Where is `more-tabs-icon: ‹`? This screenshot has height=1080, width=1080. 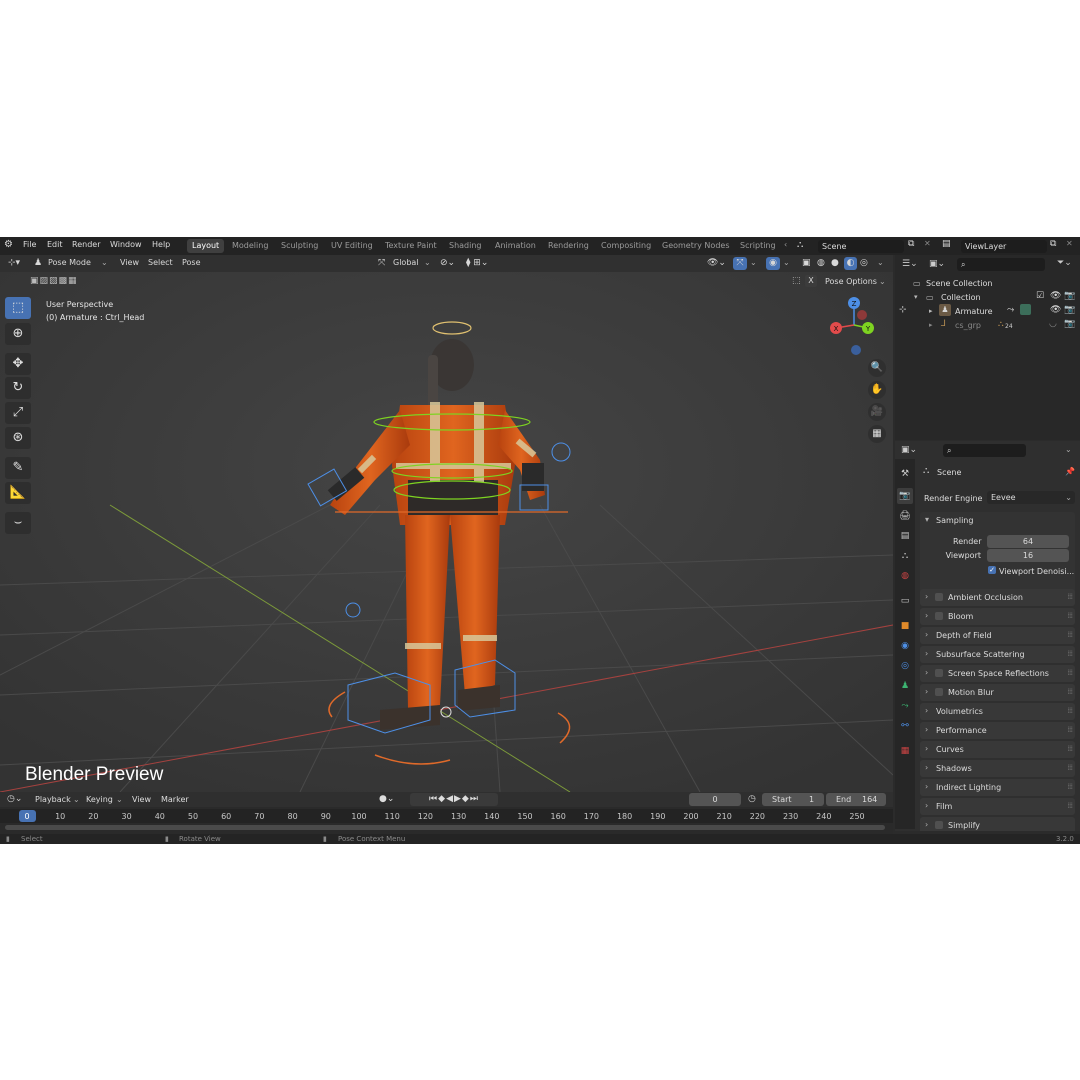
more-tabs-icon: ‹ is located at coordinates (785, 244).